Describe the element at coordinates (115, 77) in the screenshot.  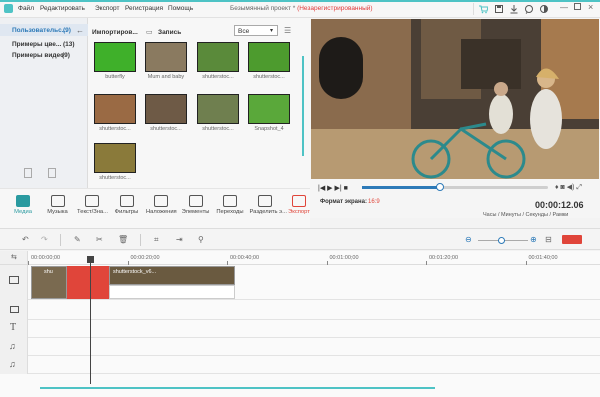
I see `thumbnail-label: butterfly` at that location.